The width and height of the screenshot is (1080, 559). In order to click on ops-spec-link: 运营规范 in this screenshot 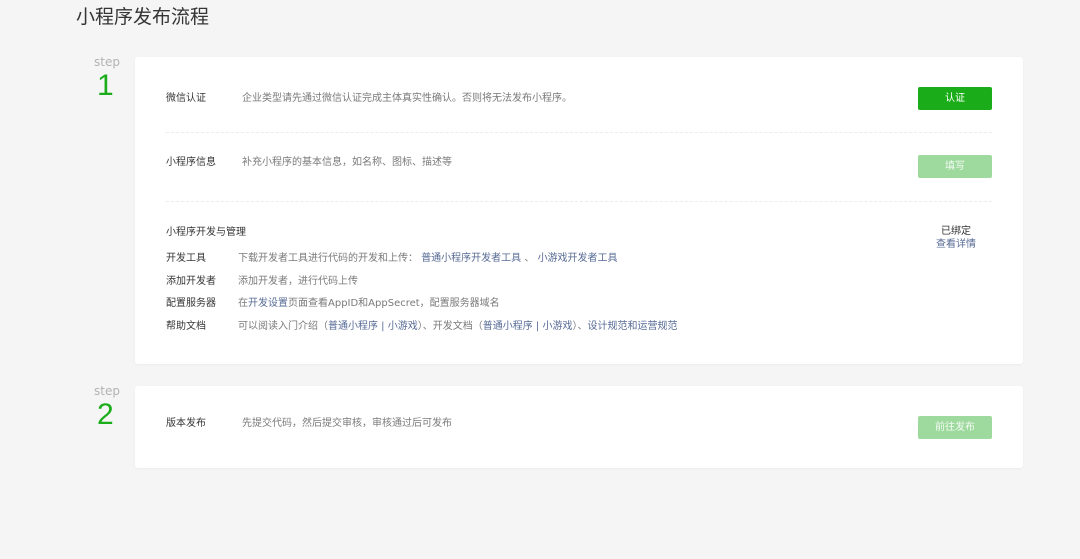, I will do `click(657, 326)`.